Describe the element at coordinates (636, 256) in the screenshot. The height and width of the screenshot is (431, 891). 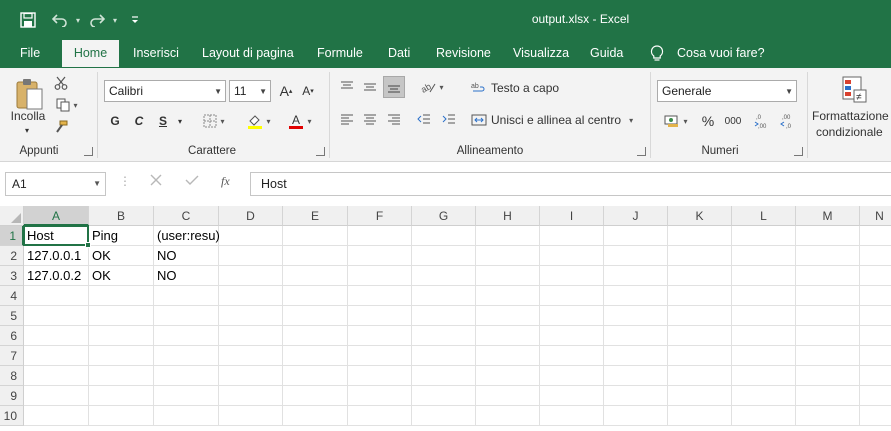
I see `cell-j2` at that location.